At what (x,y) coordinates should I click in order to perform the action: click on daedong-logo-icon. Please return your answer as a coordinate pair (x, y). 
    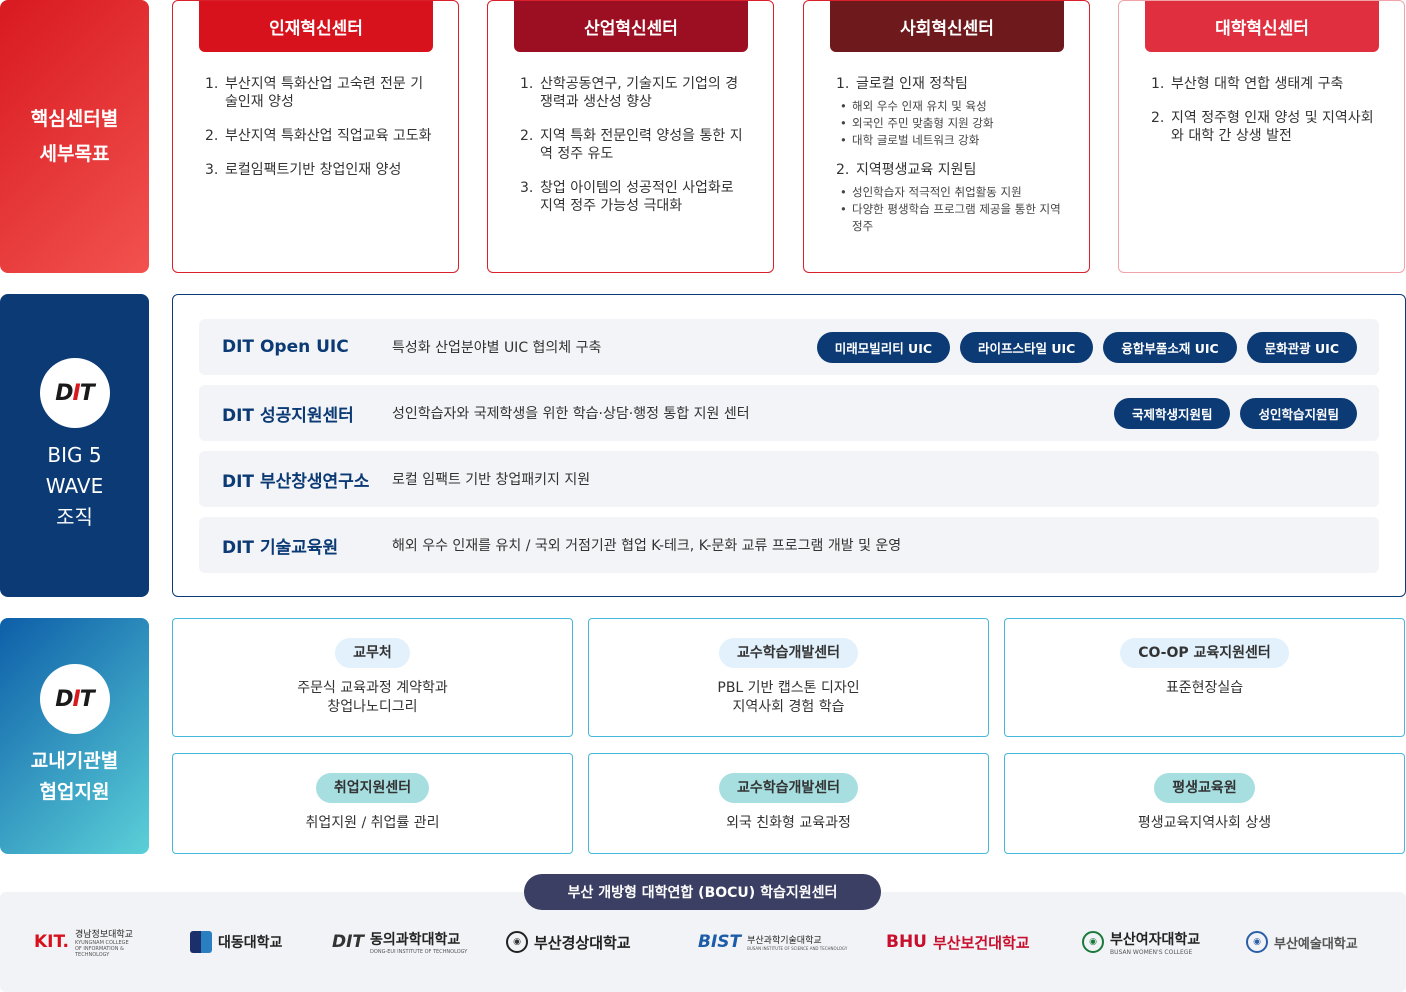
    Looking at the image, I should click on (201, 942).